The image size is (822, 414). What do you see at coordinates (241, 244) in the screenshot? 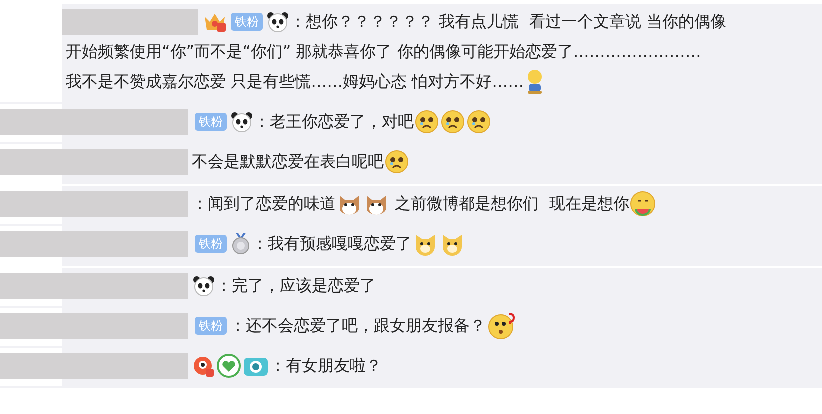
I see `medal-icon` at bounding box center [241, 244].